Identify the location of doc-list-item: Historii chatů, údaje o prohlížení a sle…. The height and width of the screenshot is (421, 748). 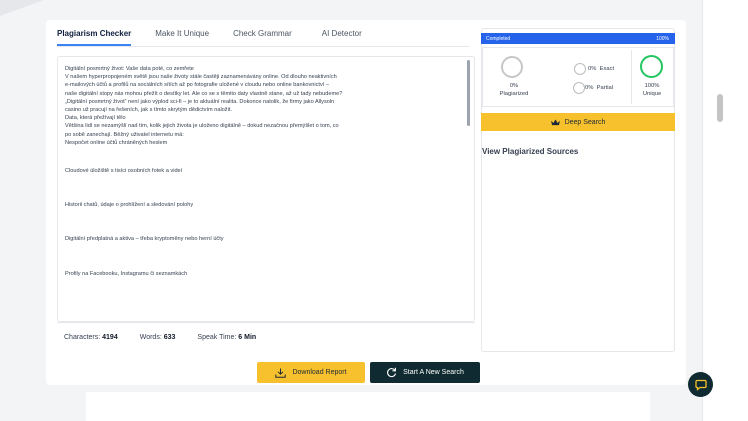
(129, 205).